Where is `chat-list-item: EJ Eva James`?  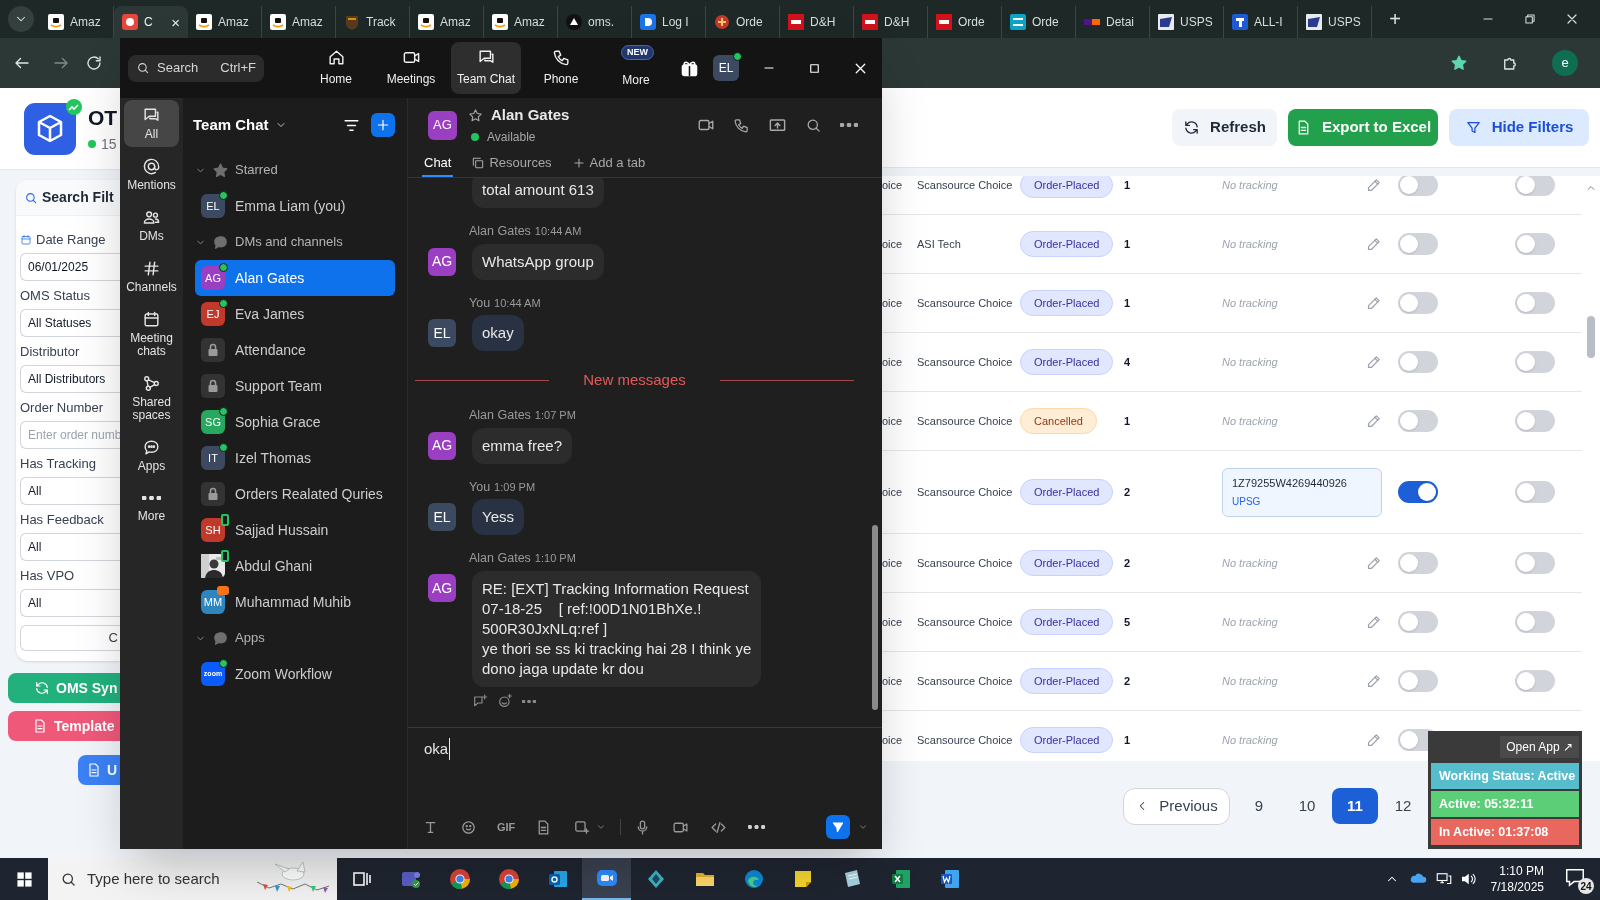 chat-list-item: EJ Eva James is located at coordinates (295, 314).